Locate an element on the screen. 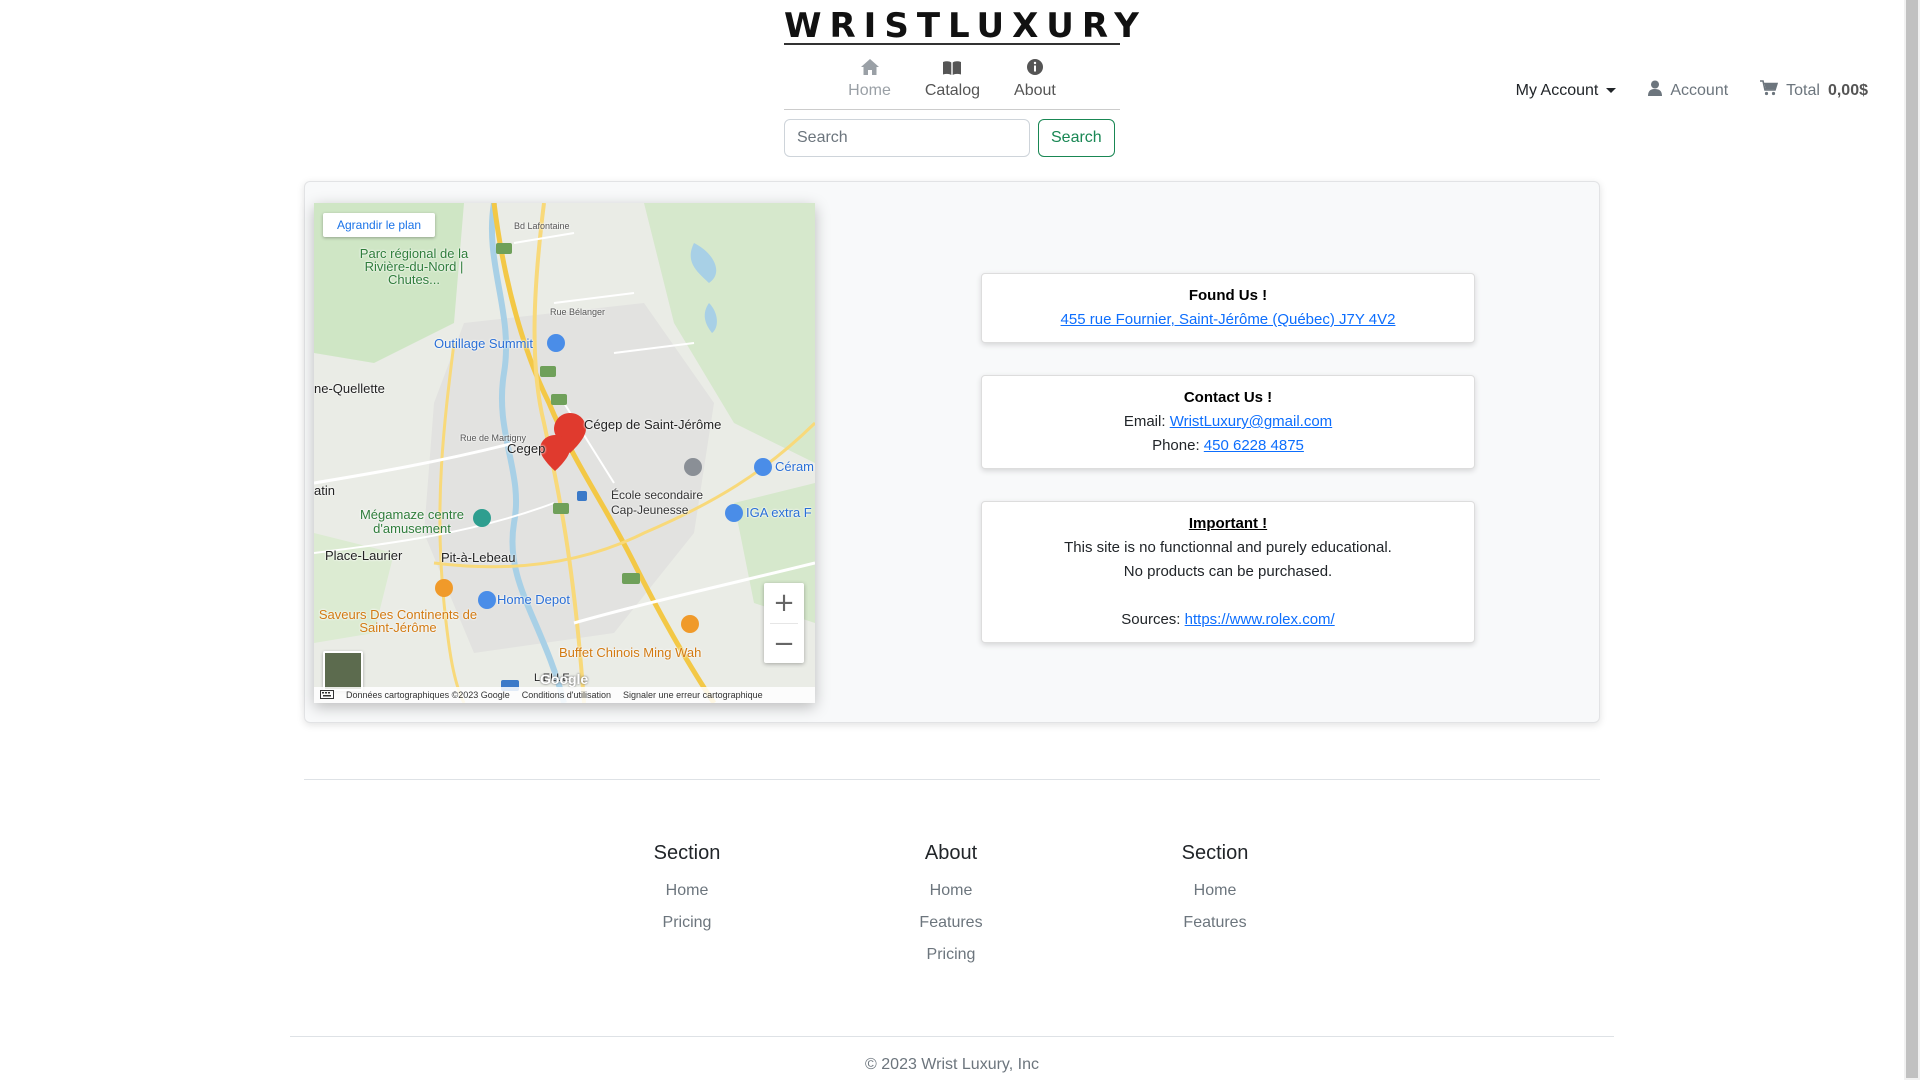 Image resolution: width=1920 pixels, height=1080 pixels. important-line-2: No products can be purchased. is located at coordinates (1228, 571).